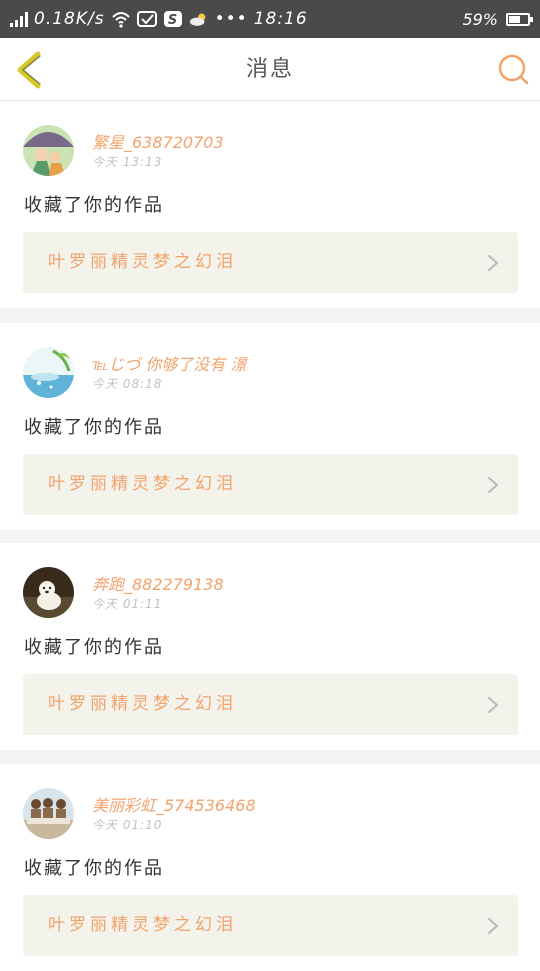 The height and width of the screenshot is (971, 540). Describe the element at coordinates (197, 19) in the screenshot. I see `weather-icon` at that location.